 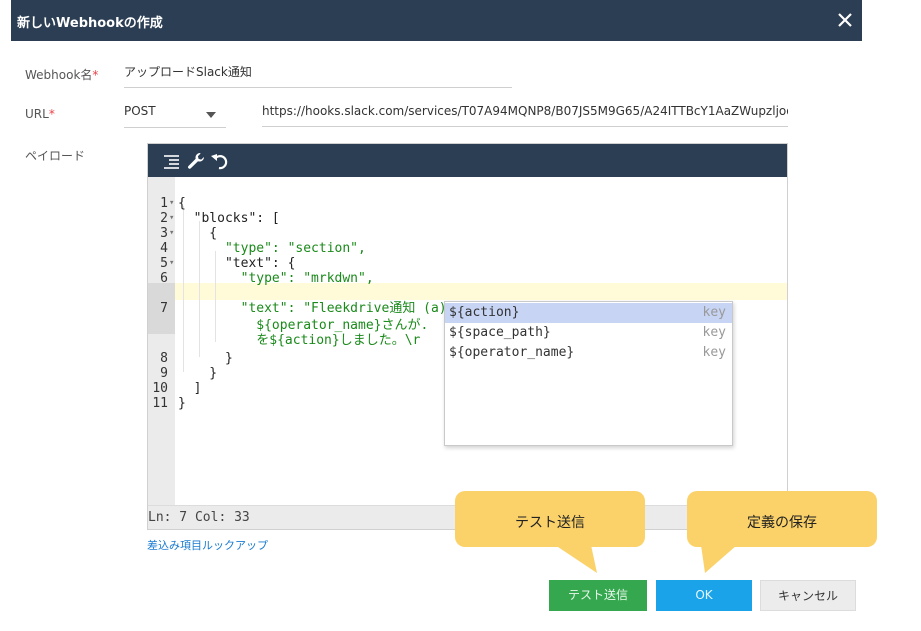 What do you see at coordinates (211, 115) in the screenshot?
I see `chevron-down-icon` at bounding box center [211, 115].